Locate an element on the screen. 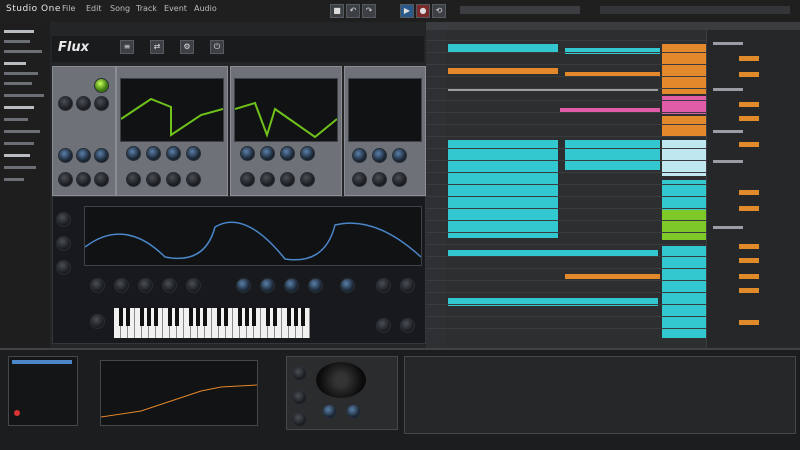  clip-column-green is located at coordinates (684, 225).